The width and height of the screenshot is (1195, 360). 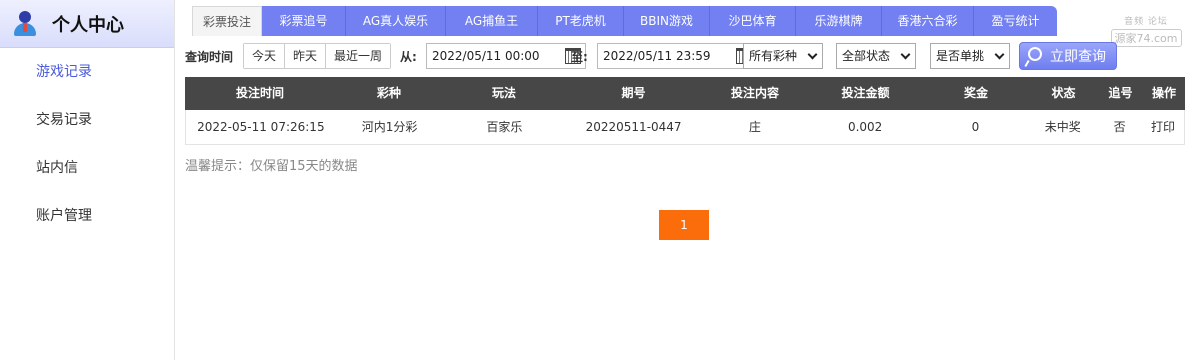 What do you see at coordinates (87, 72) in the screenshot?
I see `sidebar-item-game-records: 游戏记录` at bounding box center [87, 72].